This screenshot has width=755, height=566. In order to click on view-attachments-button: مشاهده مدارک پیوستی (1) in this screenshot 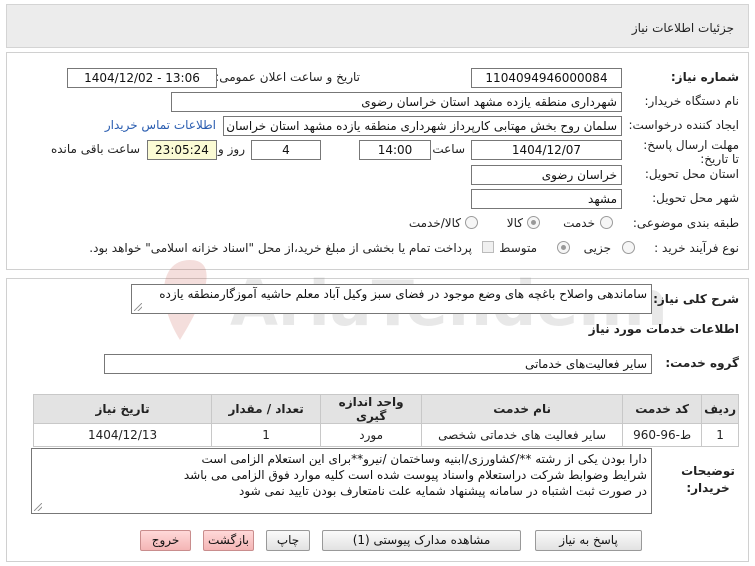, I will do `click(421, 540)`.